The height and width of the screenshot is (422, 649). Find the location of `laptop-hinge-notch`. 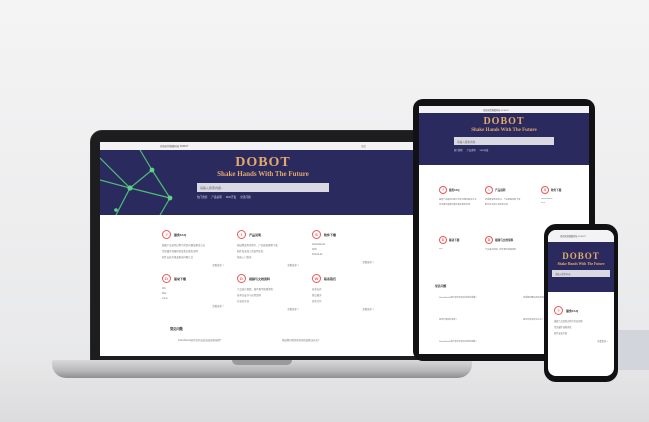

laptop-hinge-notch is located at coordinates (262, 362).